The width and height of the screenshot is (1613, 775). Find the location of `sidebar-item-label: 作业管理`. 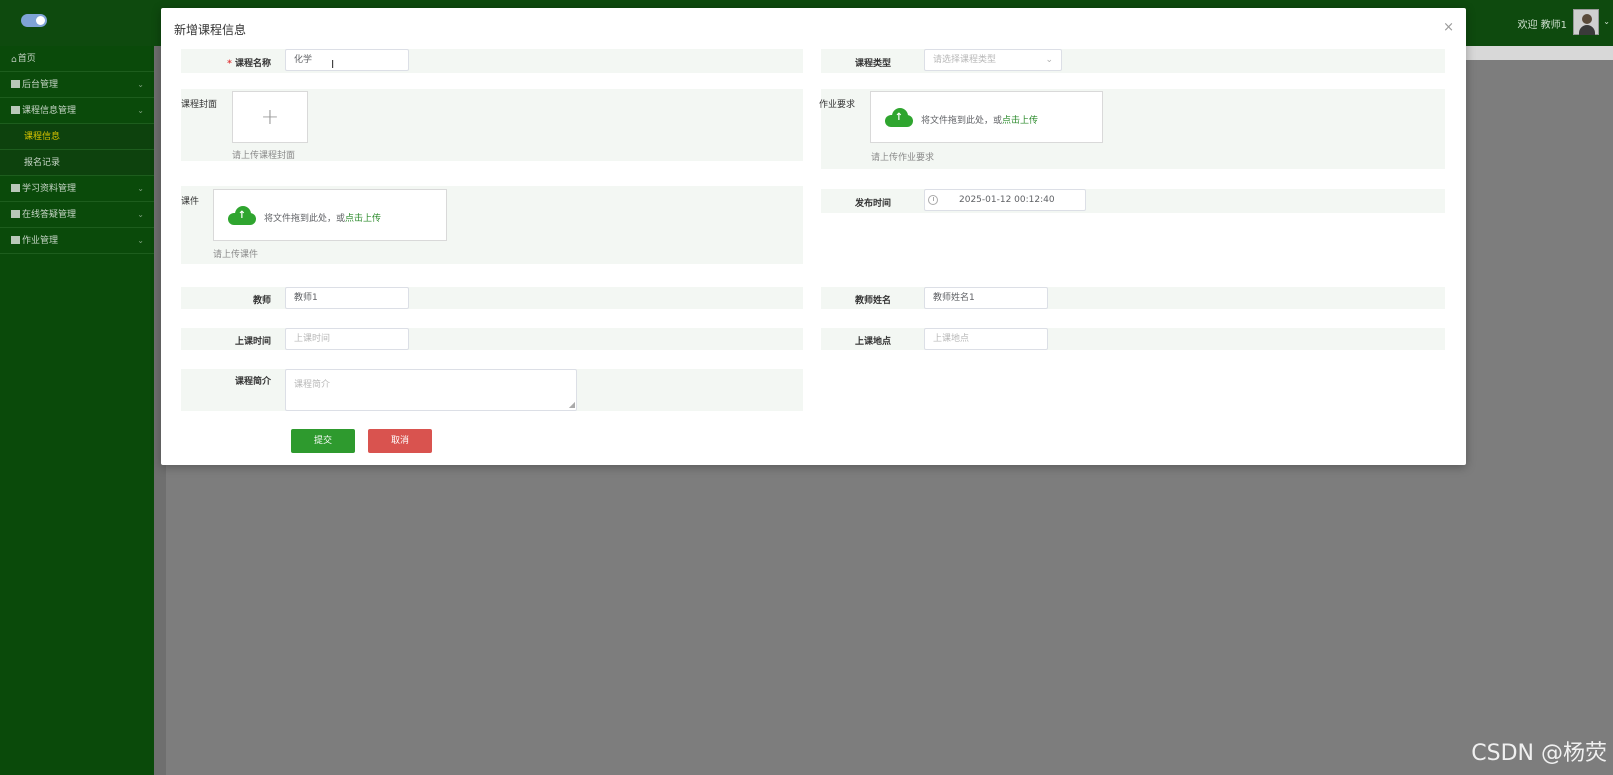

sidebar-item-label: 作业管理 is located at coordinates (40, 241).